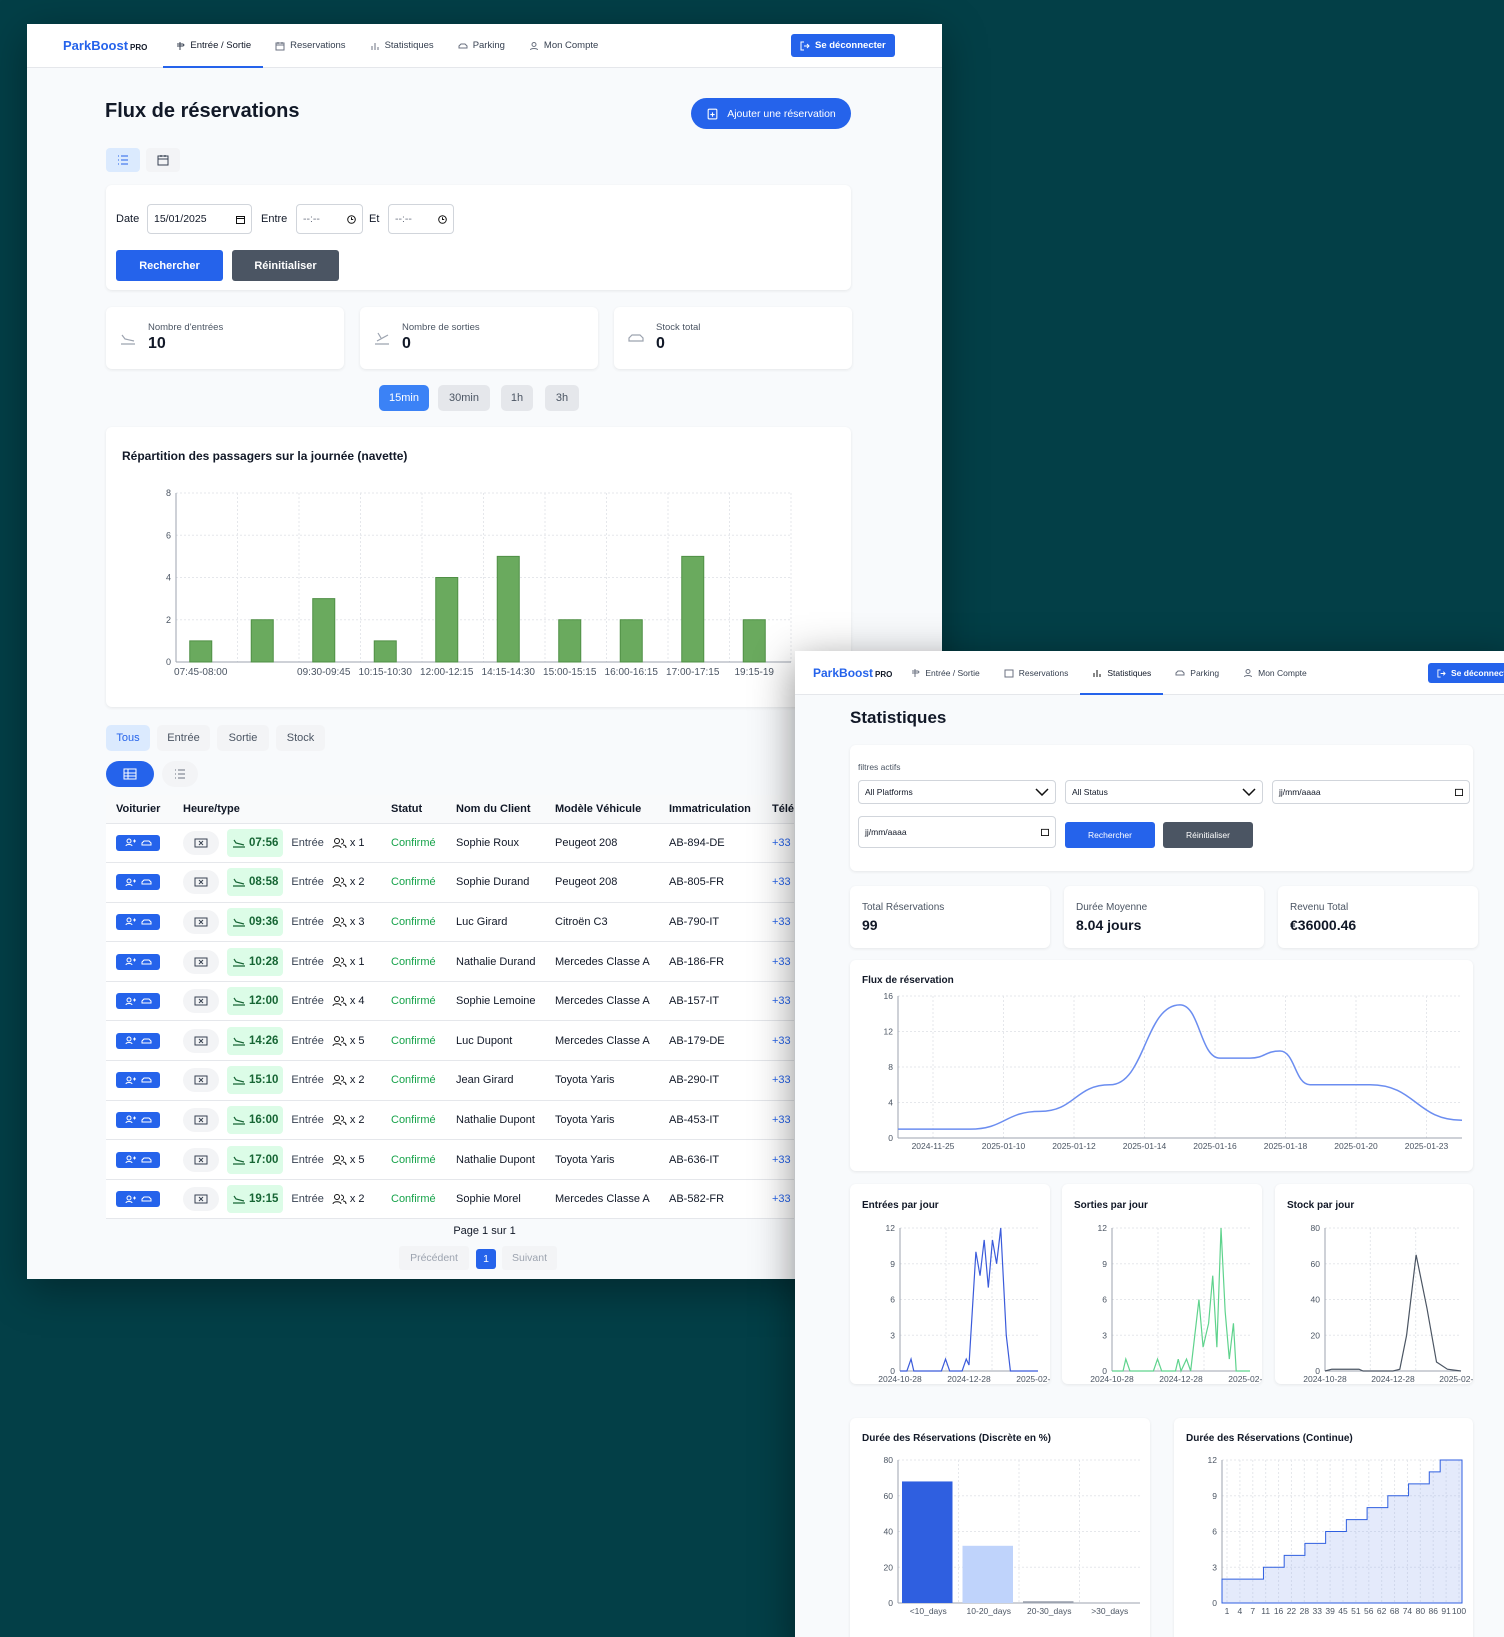 The width and height of the screenshot is (1504, 1637). Describe the element at coordinates (957, 832) in the screenshot. I see `end-date-input: jj/mm/aaaa` at that location.